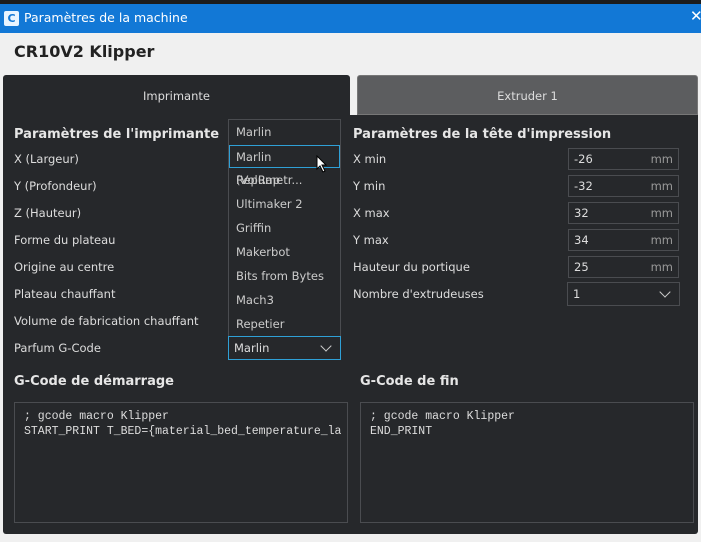  I want to click on gantry-height-input: 25 mm, so click(623, 267).